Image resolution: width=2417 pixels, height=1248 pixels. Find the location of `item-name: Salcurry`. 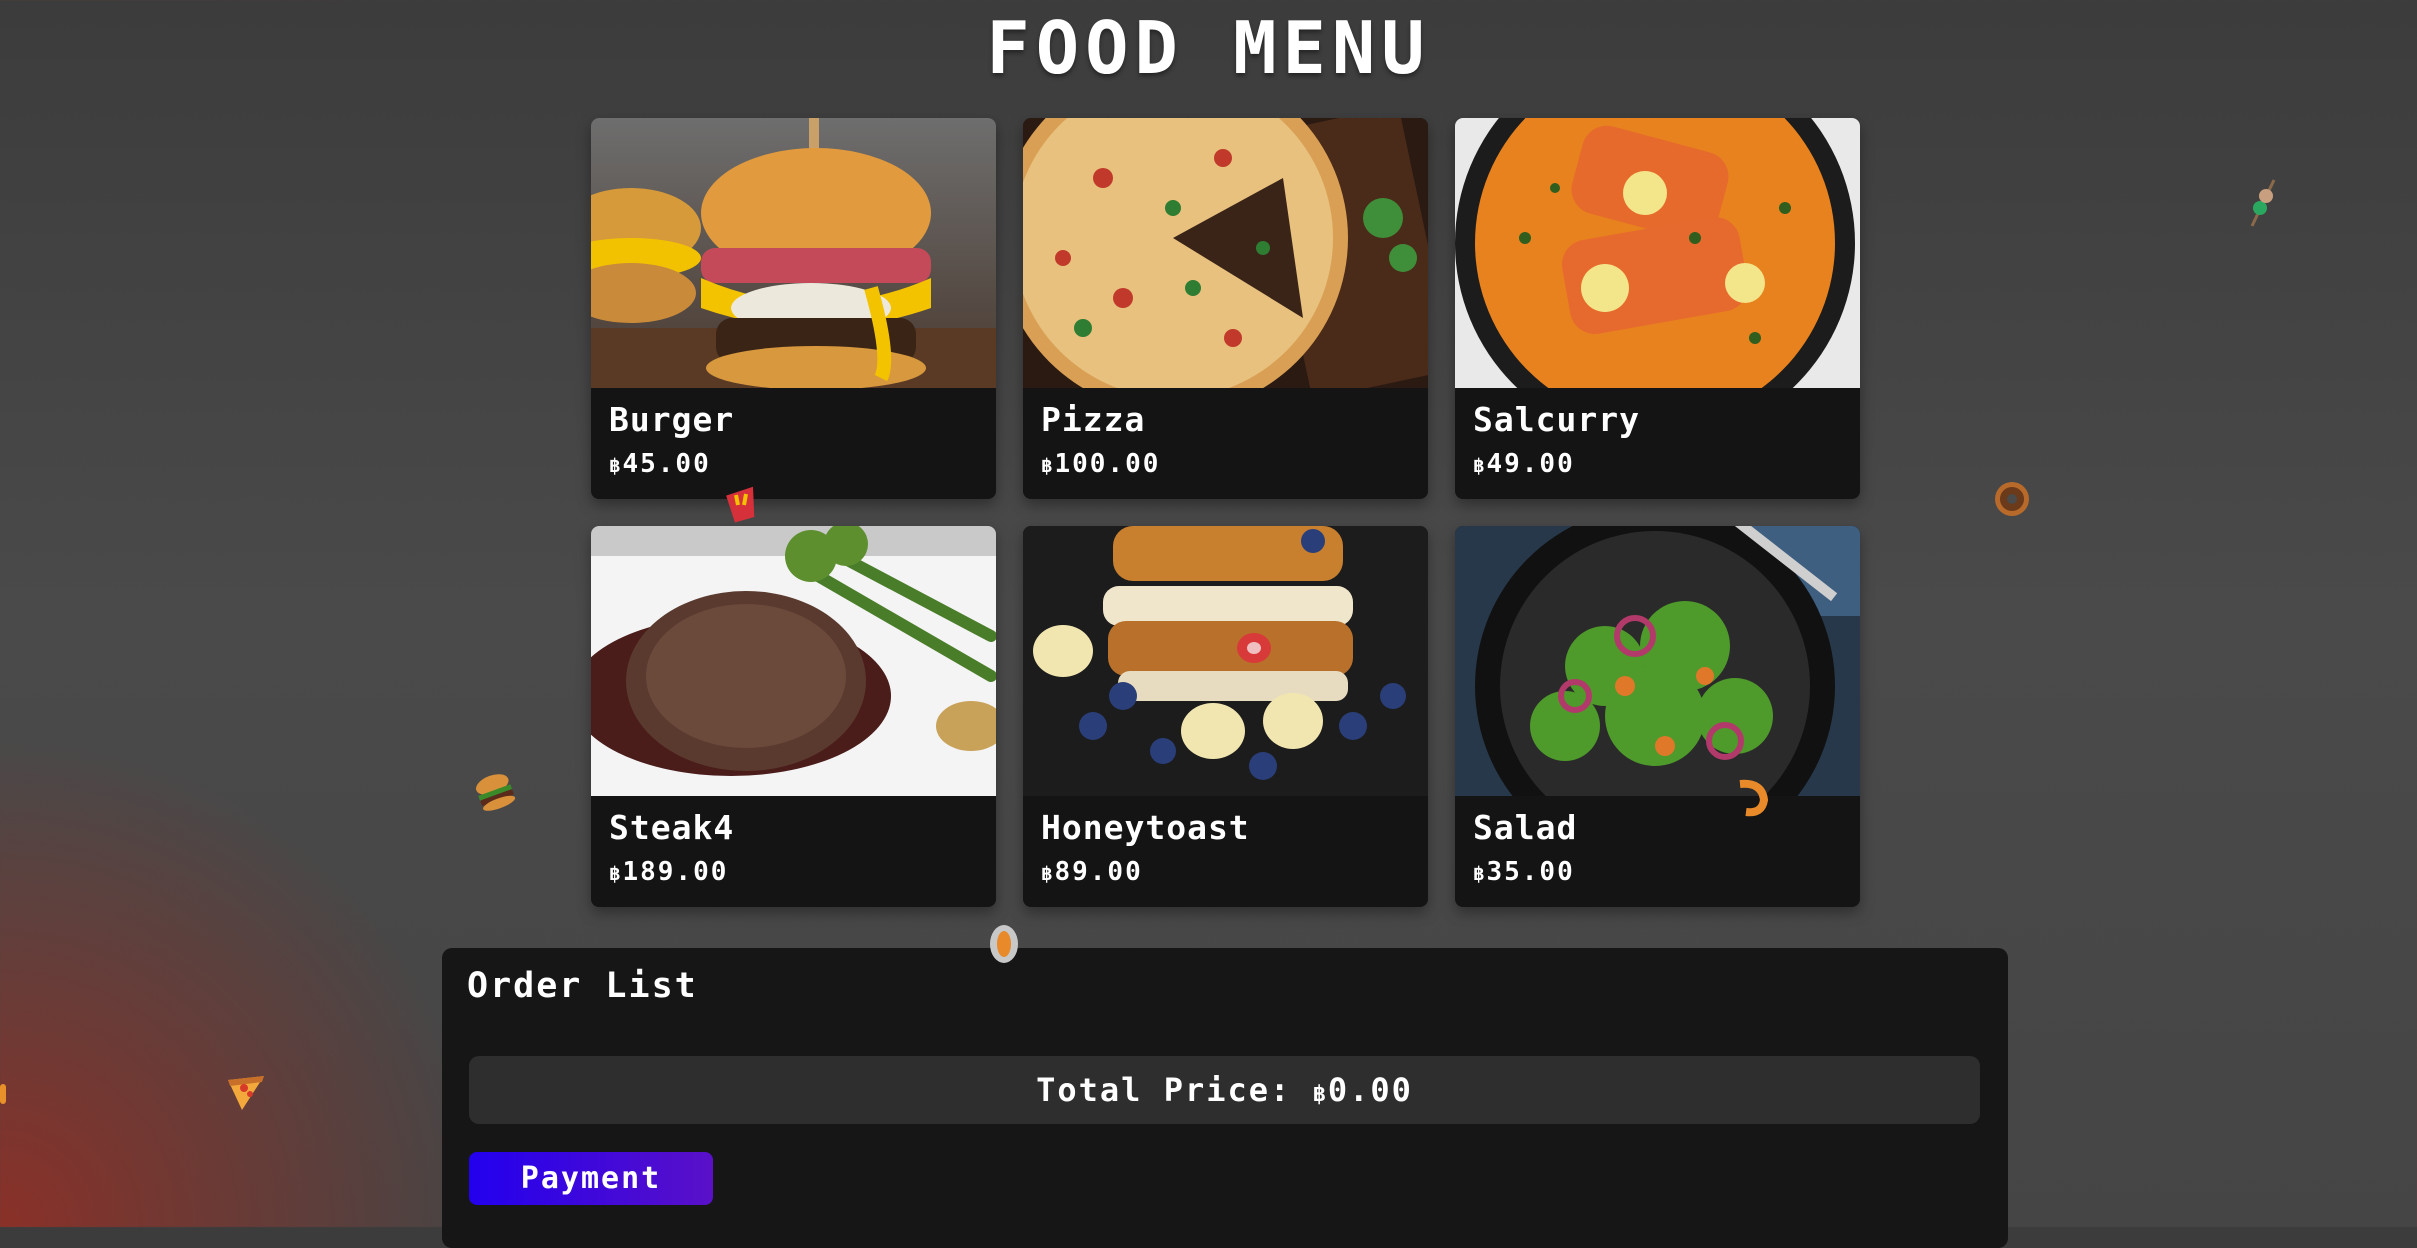

item-name: Salcurry is located at coordinates (1556, 419).